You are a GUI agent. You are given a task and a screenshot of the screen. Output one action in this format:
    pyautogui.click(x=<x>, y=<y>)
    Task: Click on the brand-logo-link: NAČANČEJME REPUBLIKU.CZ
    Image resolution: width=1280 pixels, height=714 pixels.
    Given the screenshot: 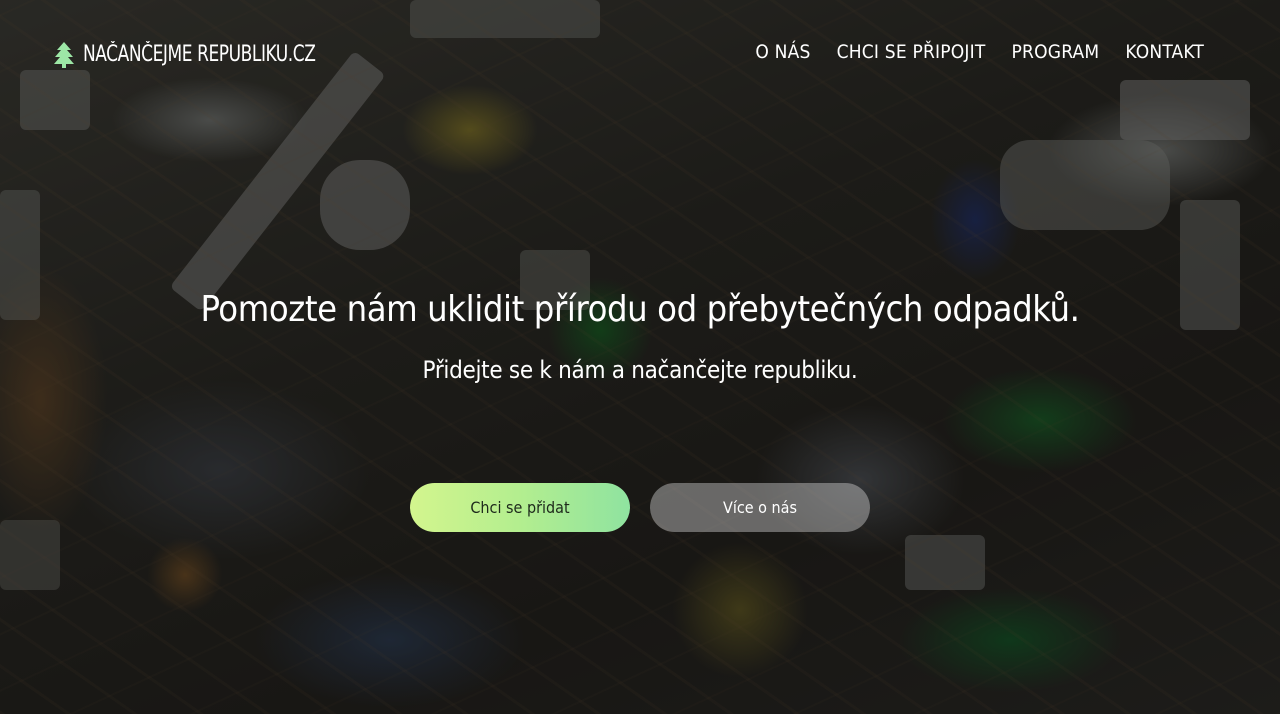 What is the action you would take?
    pyautogui.click(x=203, y=55)
    